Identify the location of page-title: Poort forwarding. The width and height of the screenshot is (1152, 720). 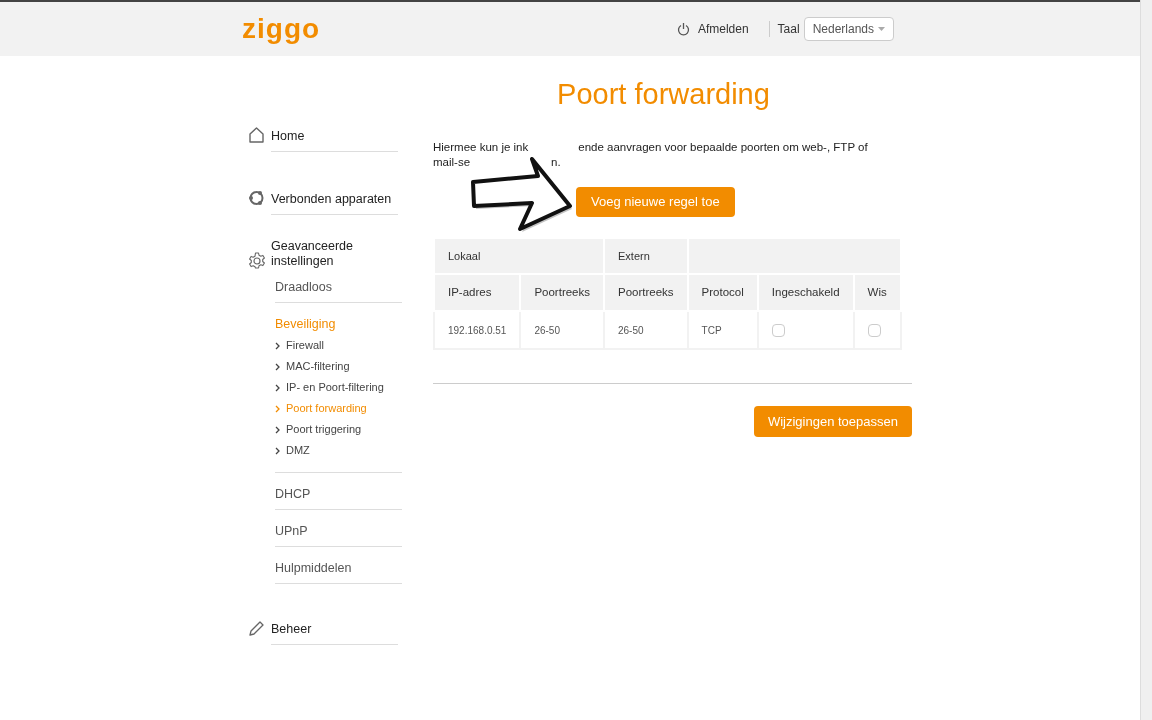
(663, 94).